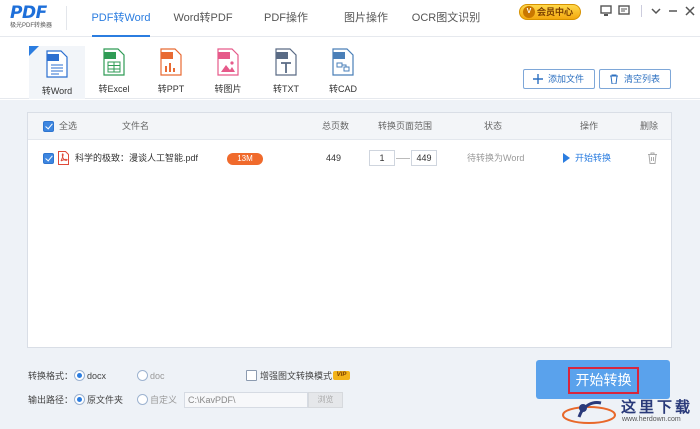 This screenshot has width=700, height=429. What do you see at coordinates (366, 18) in the screenshot?
I see `tab-image-operations: 图片操作` at bounding box center [366, 18].